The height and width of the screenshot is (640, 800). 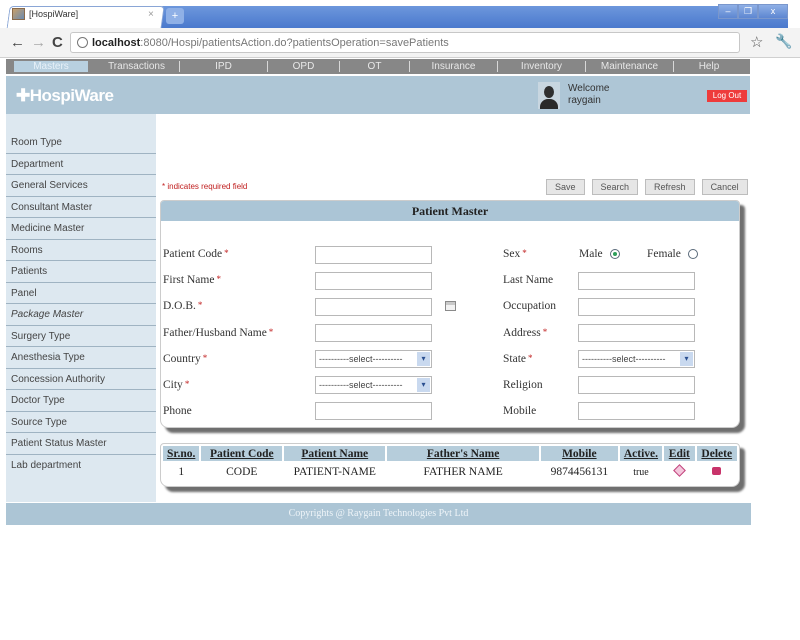 What do you see at coordinates (463, 453) in the screenshot?
I see `col-fathers-name: Father's Name` at bounding box center [463, 453].